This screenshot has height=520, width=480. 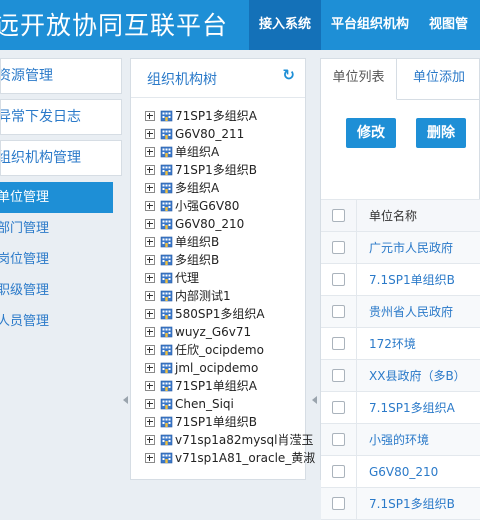 What do you see at coordinates (61, 158) in the screenshot?
I see `sidebar-group-org-management: 组织机构管理` at bounding box center [61, 158].